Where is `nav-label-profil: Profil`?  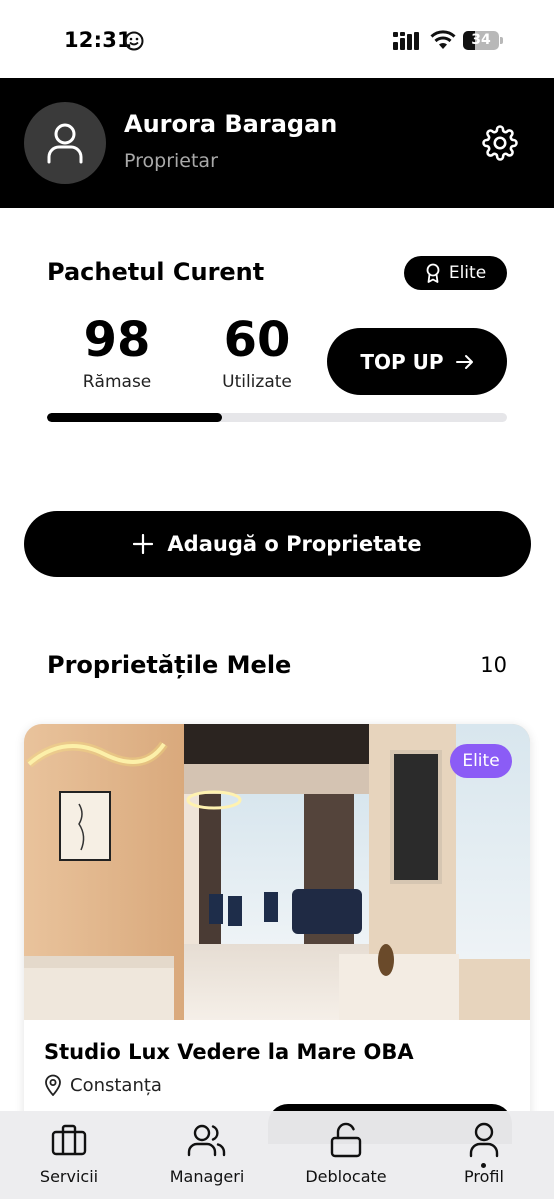 nav-label-profil: Profil is located at coordinates (484, 1176).